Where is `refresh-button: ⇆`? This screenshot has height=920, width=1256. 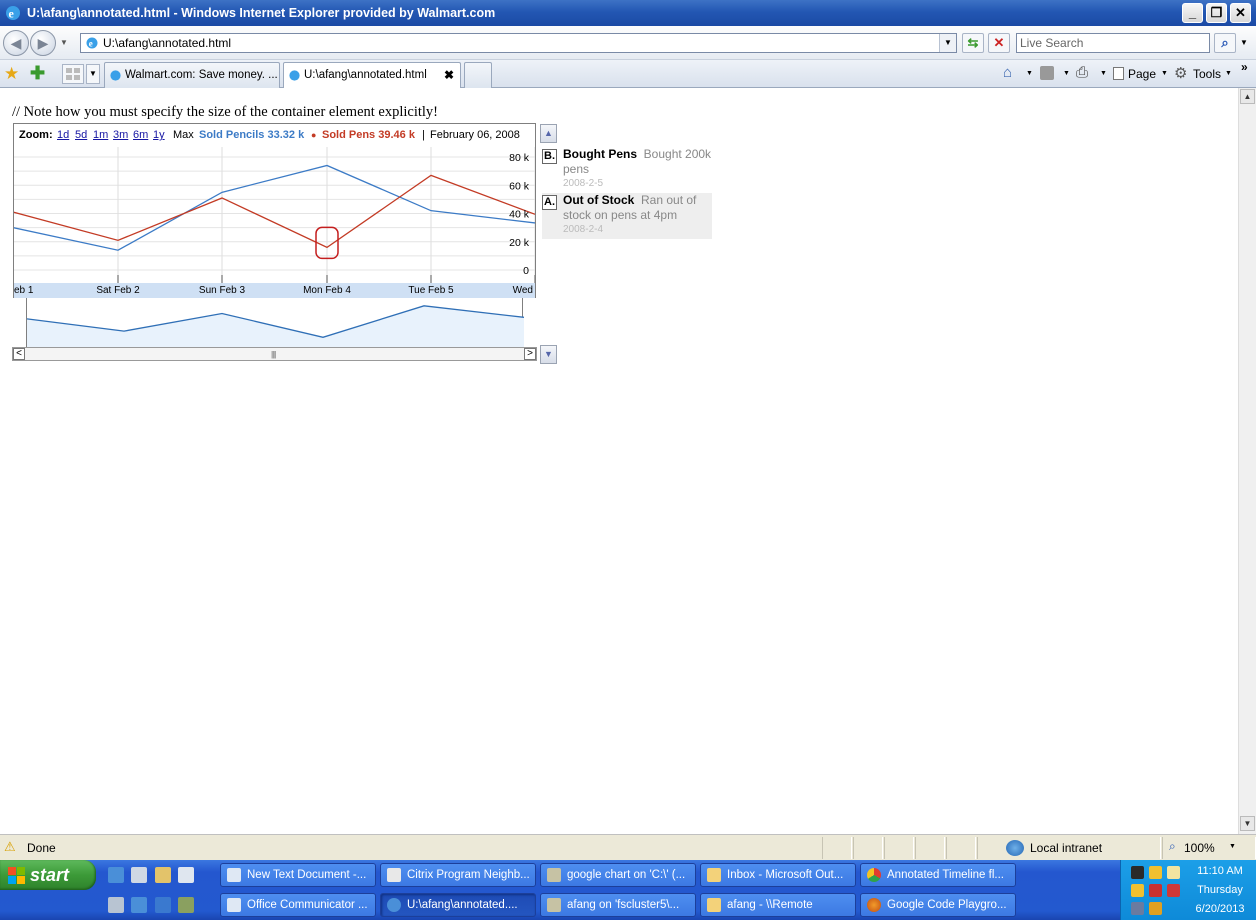 refresh-button: ⇆ is located at coordinates (973, 43).